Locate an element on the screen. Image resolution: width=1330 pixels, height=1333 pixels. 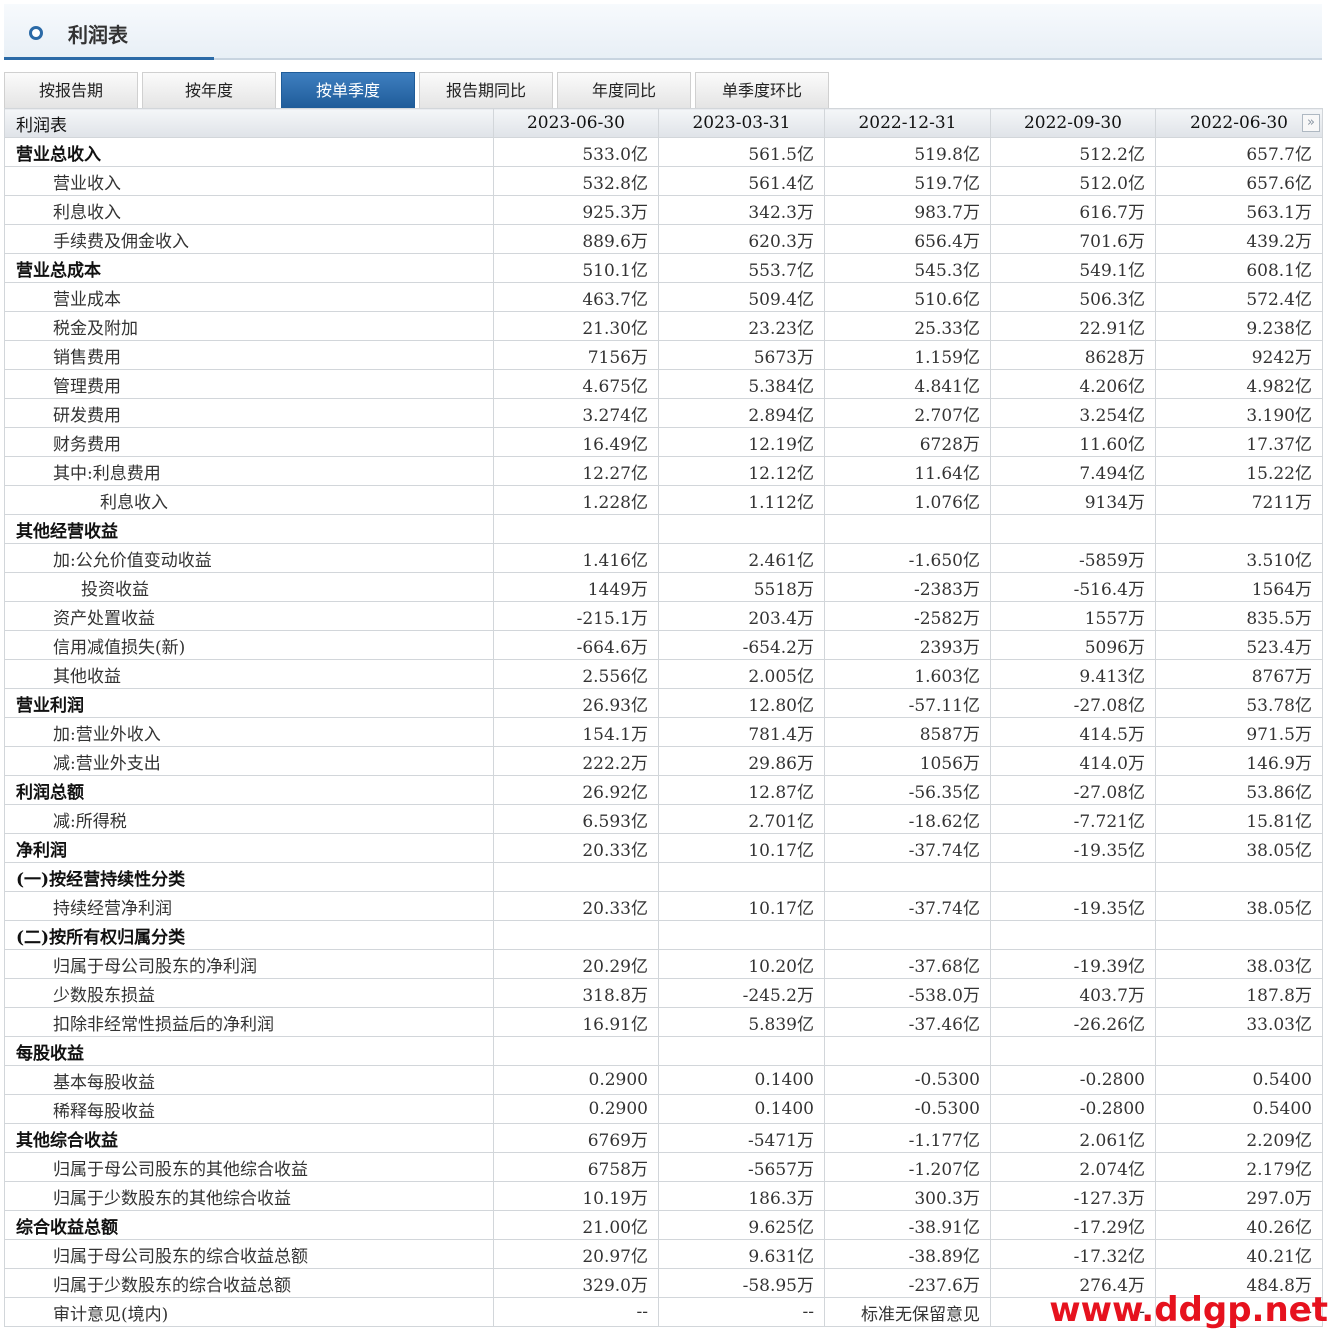
row-label: 信用减值损失(新) is located at coordinates (249, 645).